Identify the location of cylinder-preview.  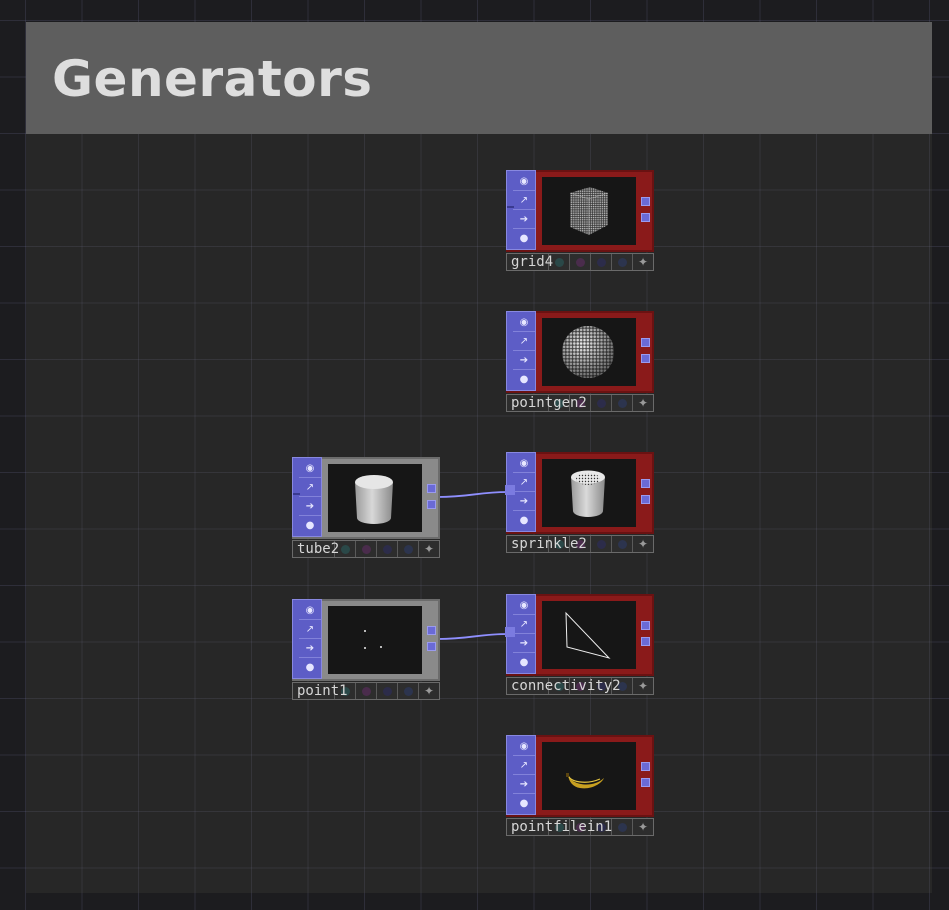
(374, 499).